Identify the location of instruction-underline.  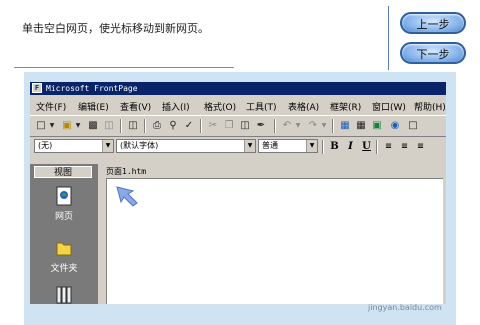
(124, 67).